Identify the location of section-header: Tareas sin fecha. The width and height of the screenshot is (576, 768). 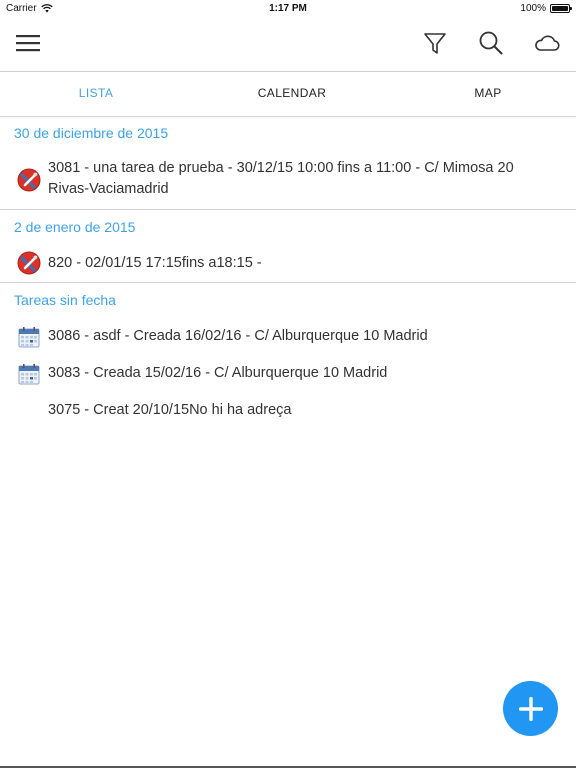
(65, 300).